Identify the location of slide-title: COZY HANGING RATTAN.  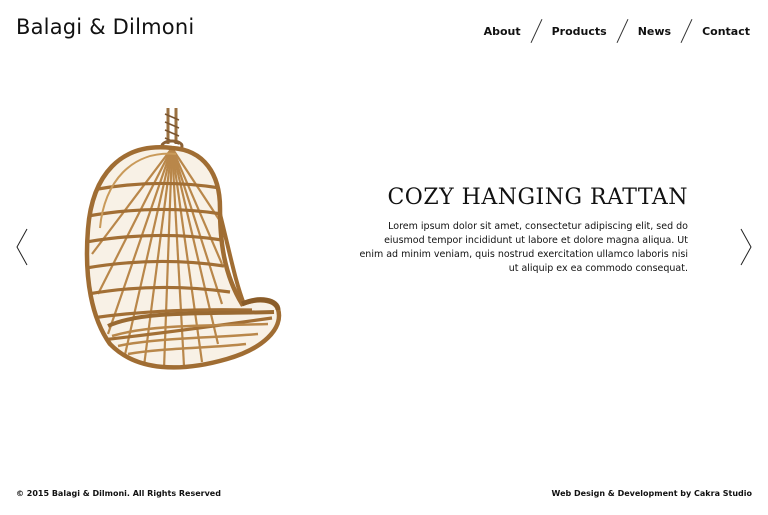
(537, 197).